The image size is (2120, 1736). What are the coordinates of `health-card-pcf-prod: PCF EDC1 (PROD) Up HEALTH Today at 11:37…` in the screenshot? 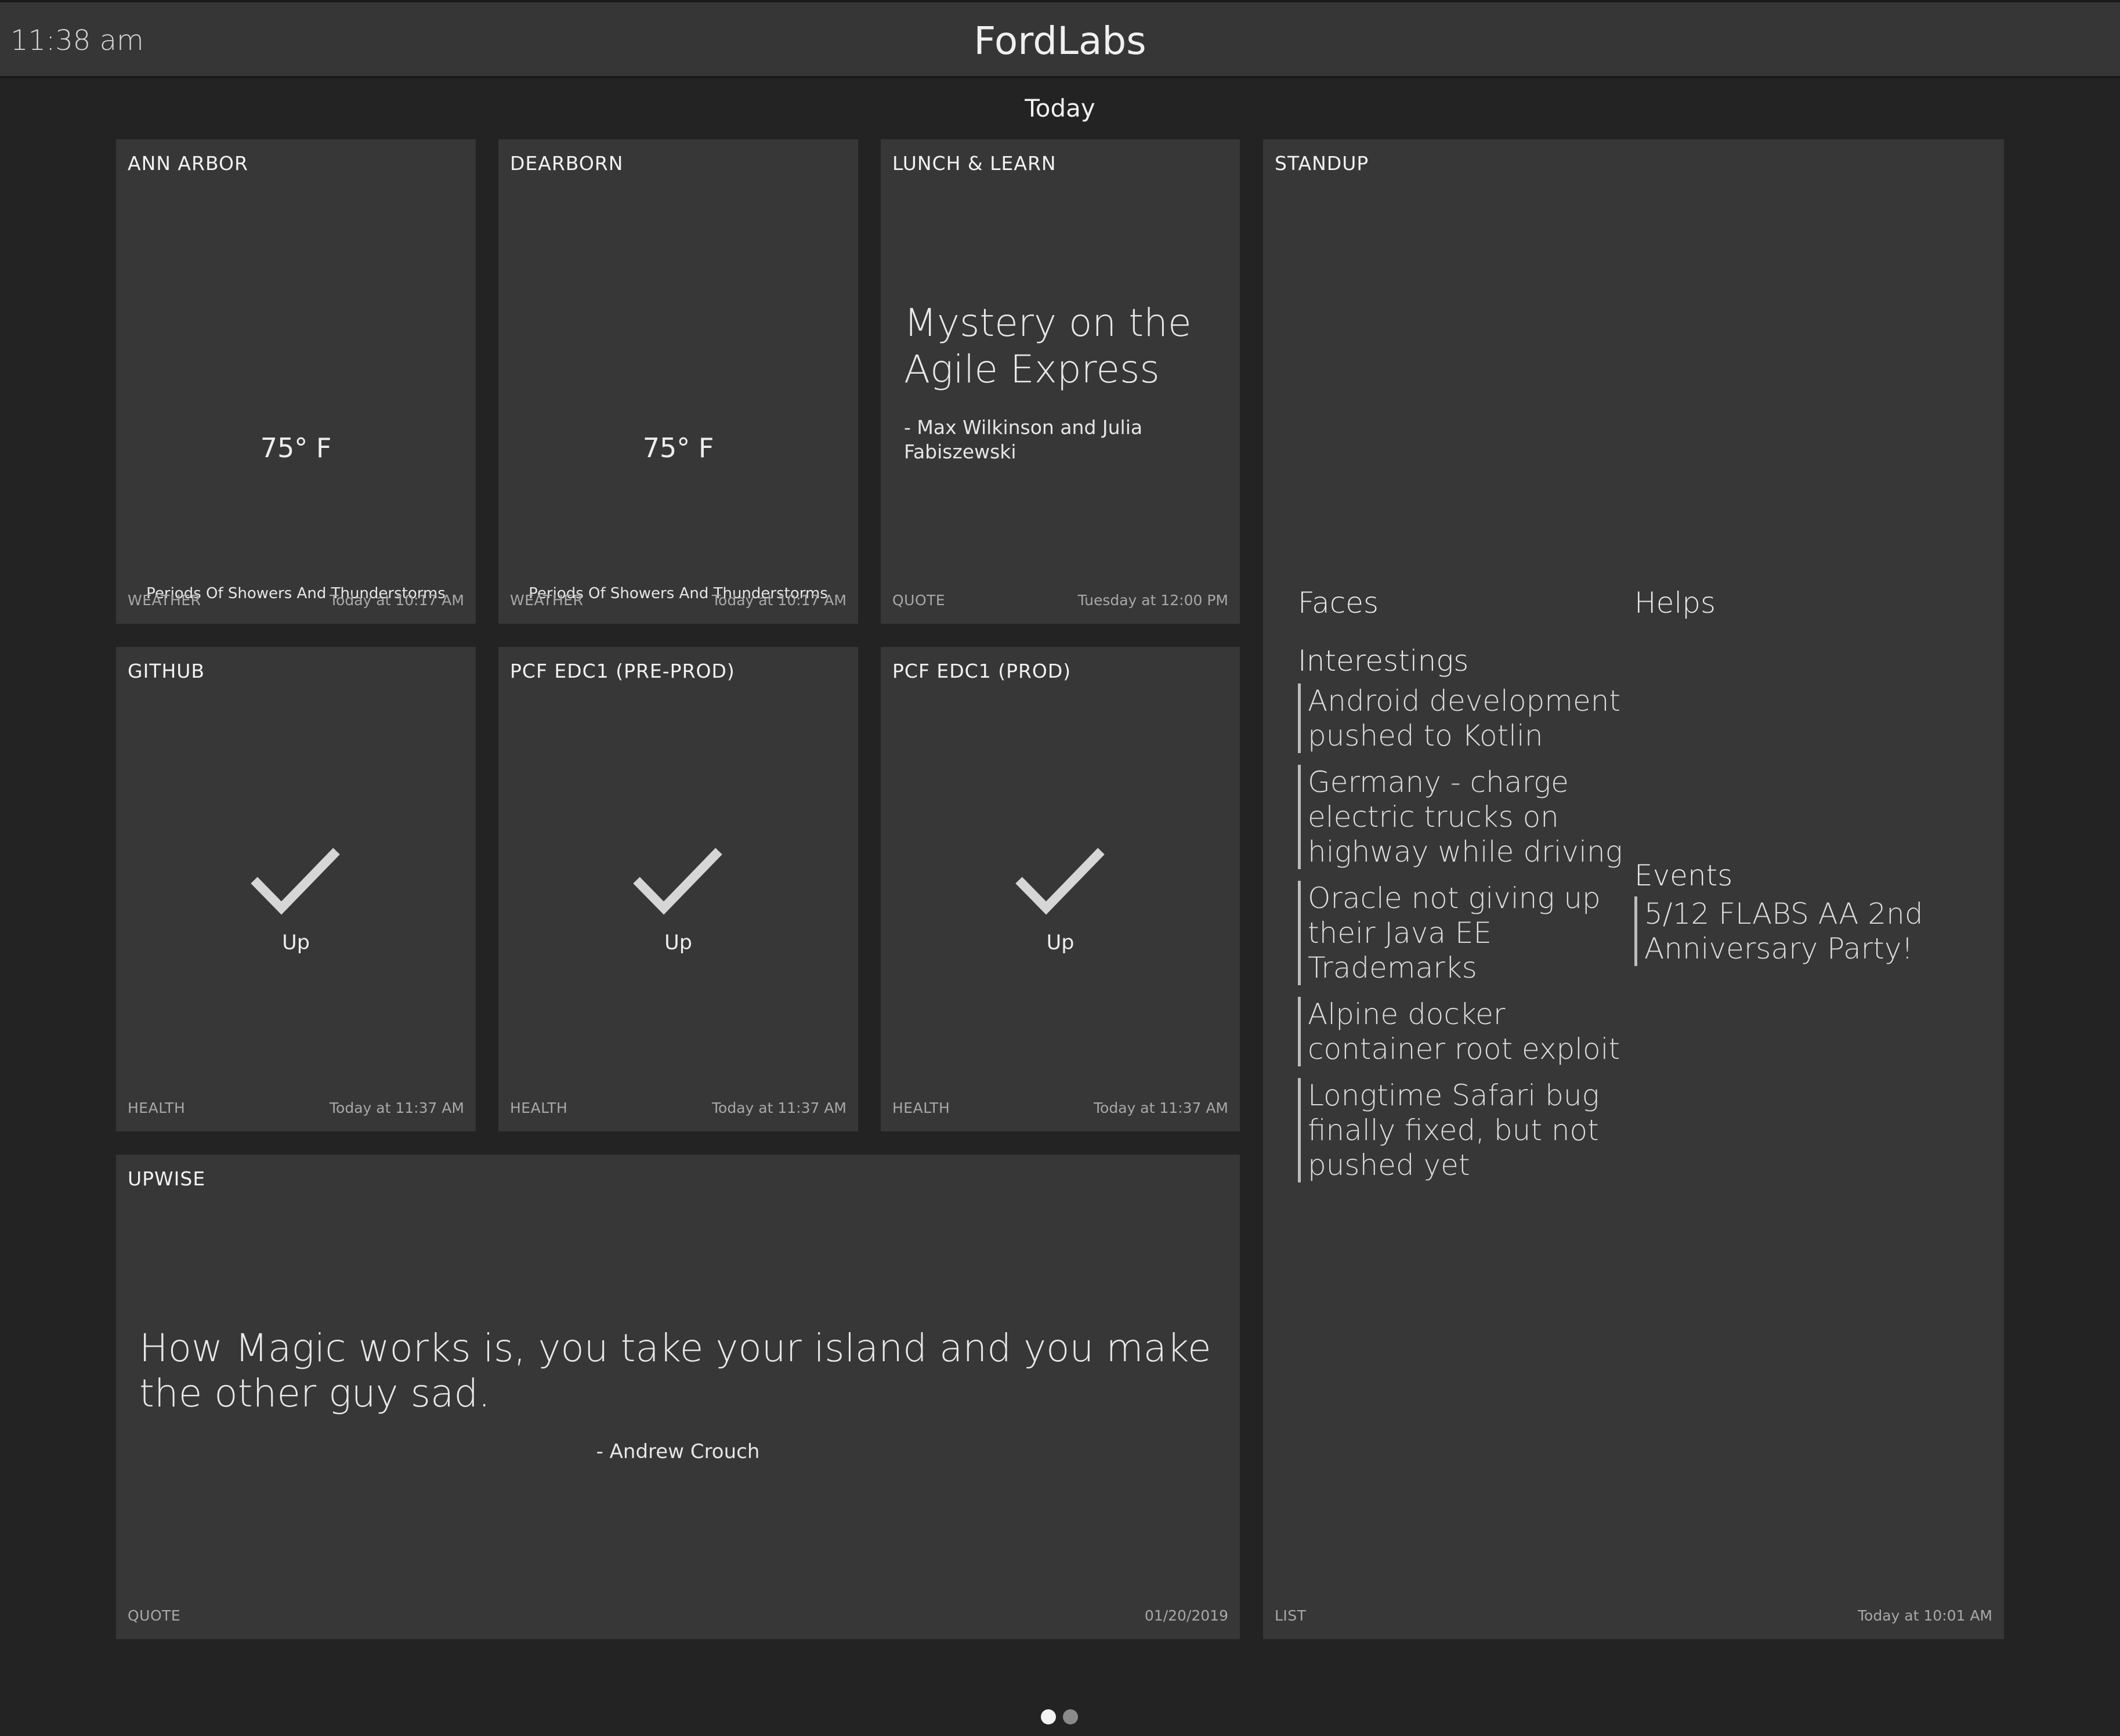 It's located at (1060, 889).